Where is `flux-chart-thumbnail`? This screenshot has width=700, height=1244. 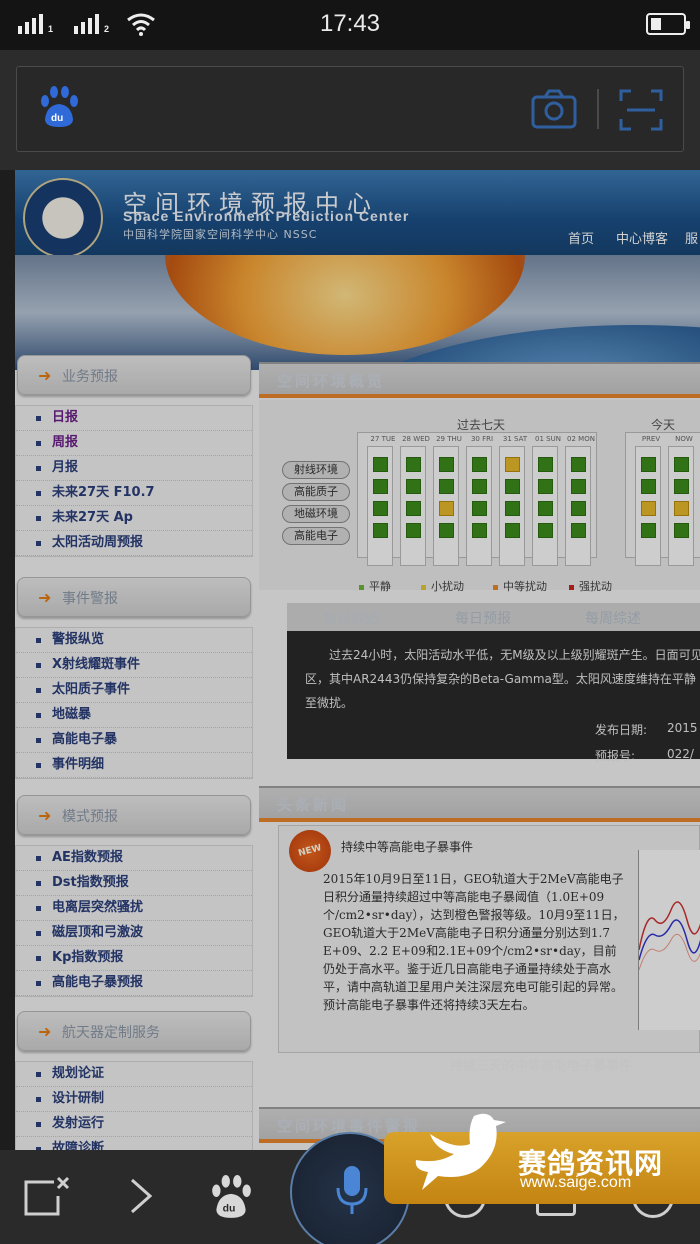 flux-chart-thumbnail is located at coordinates (669, 940).